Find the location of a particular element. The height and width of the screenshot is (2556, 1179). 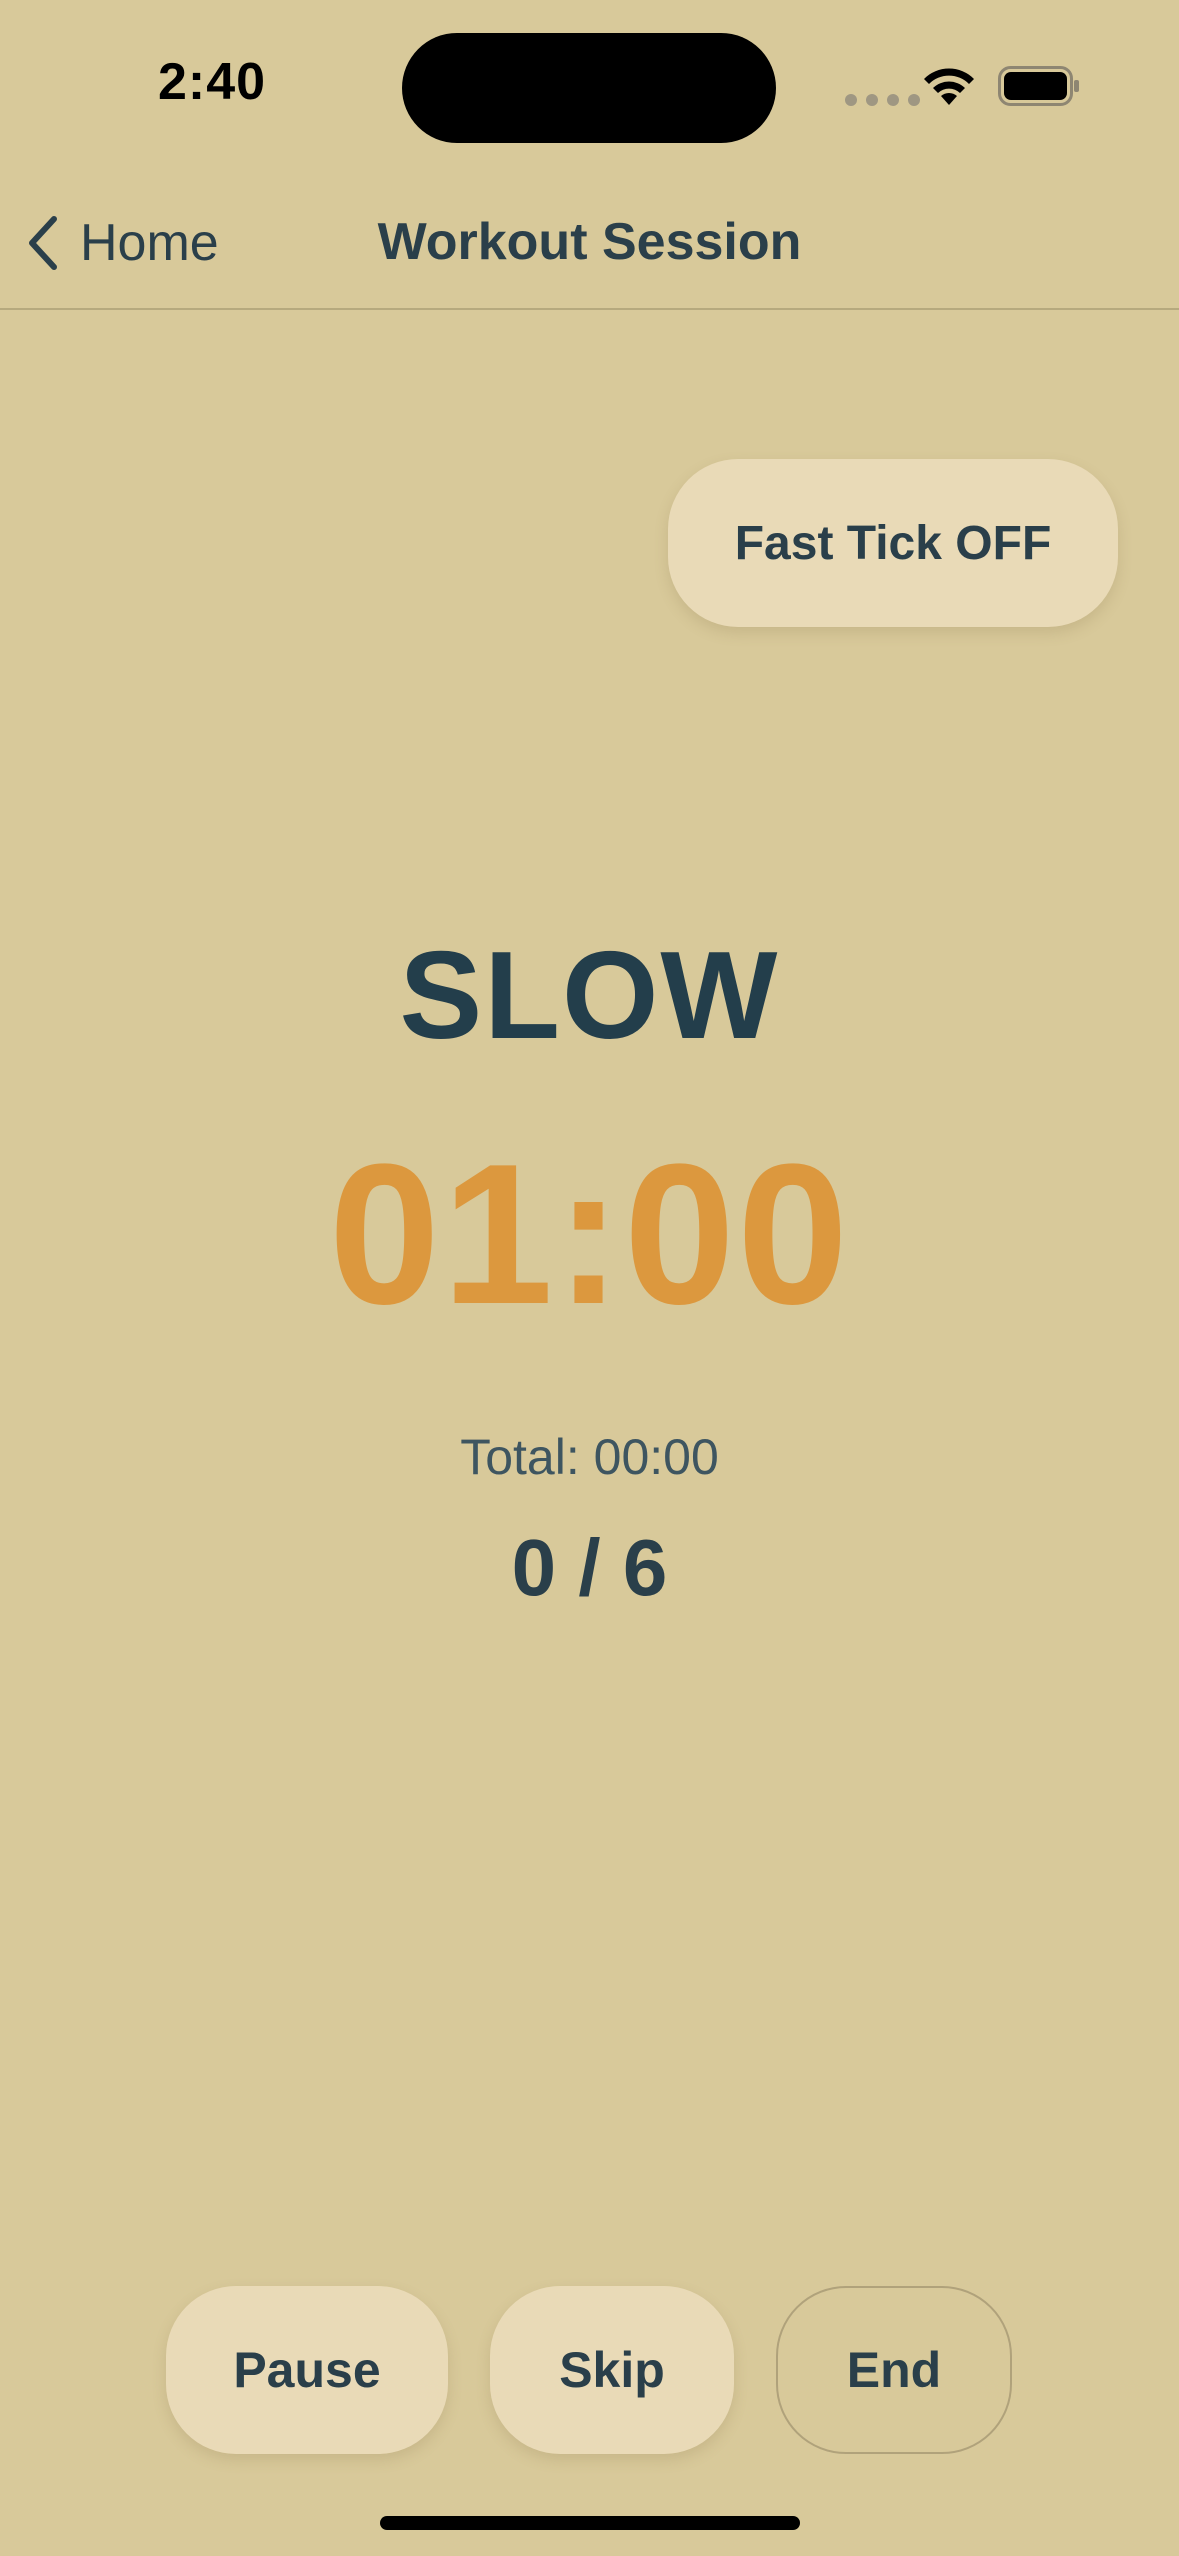

chevron-left-icon is located at coordinates (43, 243).